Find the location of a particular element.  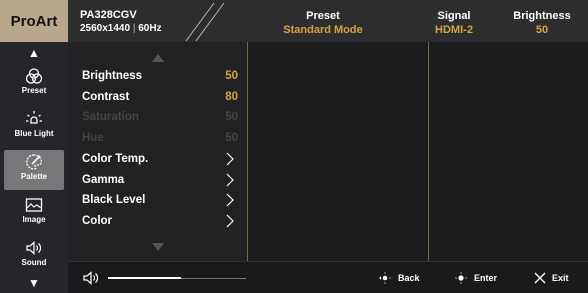

close-icon is located at coordinates (540, 278).